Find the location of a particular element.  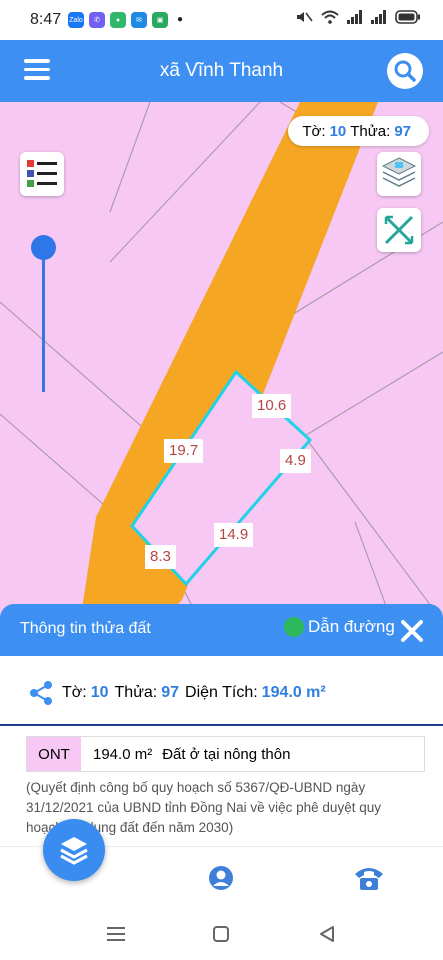

measure-button is located at coordinates (399, 230).